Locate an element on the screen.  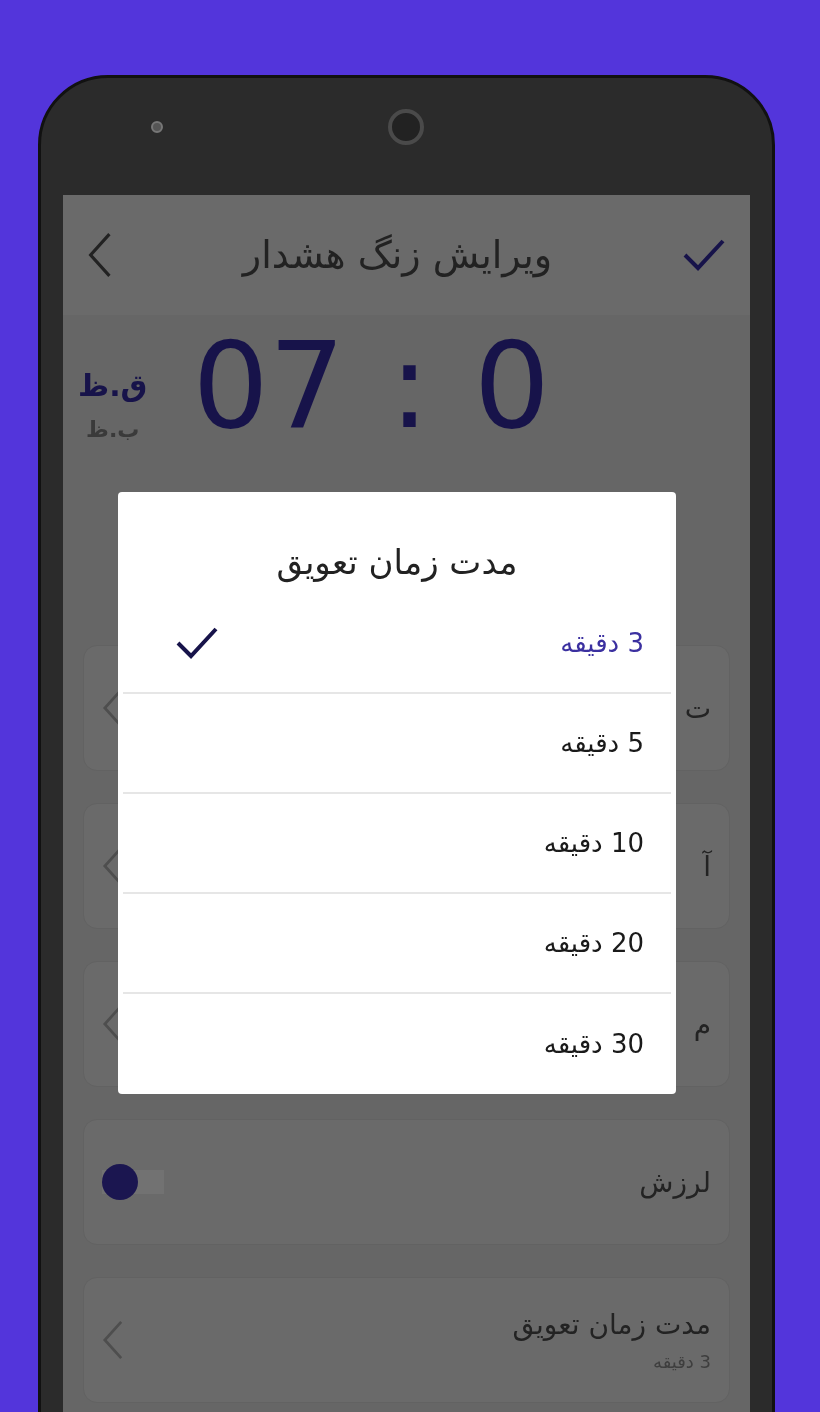
speaker-icon is located at coordinates (157, 126).